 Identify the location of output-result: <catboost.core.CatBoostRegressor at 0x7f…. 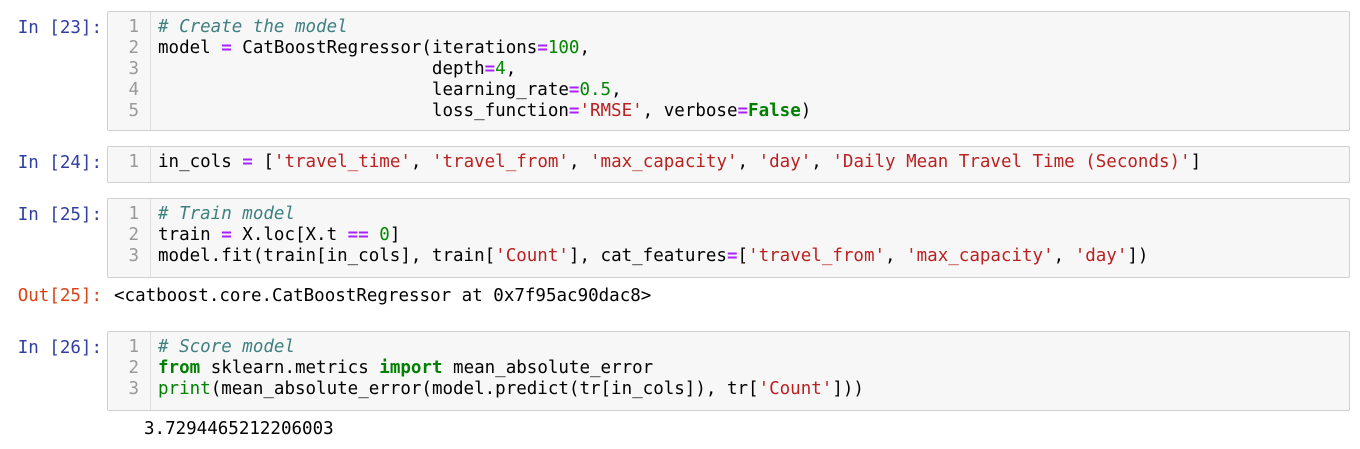
(383, 296).